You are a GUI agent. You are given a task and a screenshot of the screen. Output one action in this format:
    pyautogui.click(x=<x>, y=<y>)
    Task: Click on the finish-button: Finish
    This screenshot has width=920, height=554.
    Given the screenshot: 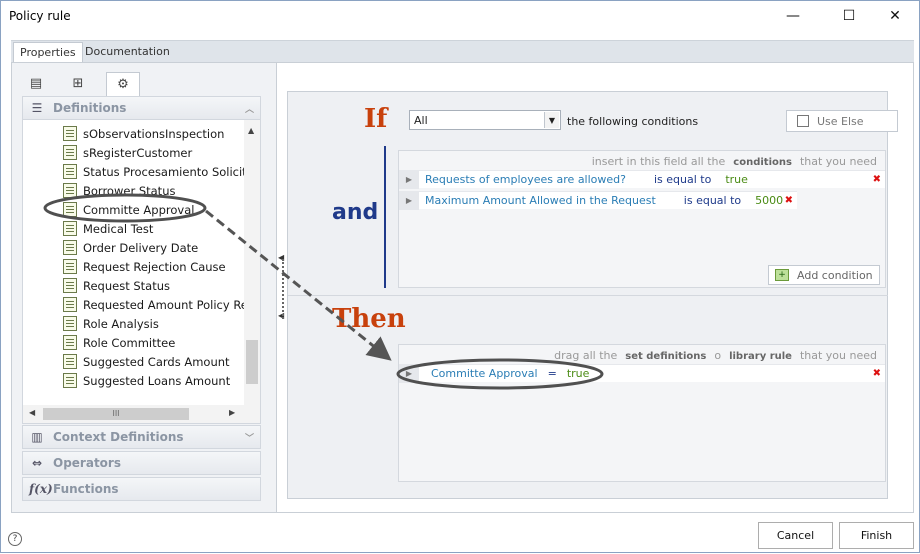 What is the action you would take?
    pyautogui.click(x=876, y=535)
    